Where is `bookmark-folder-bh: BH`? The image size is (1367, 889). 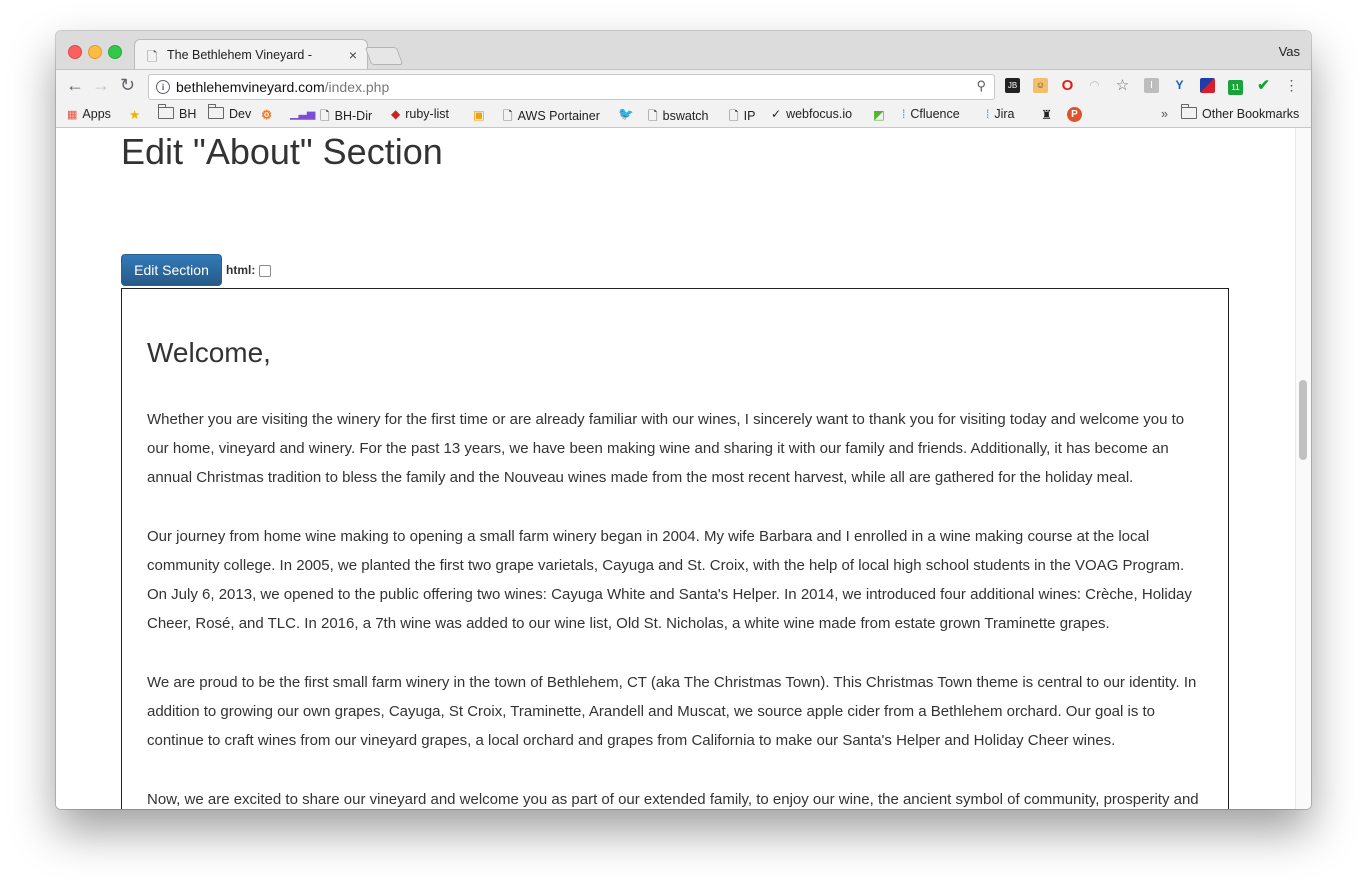
bookmark-folder-bh: BH is located at coordinates (177, 112).